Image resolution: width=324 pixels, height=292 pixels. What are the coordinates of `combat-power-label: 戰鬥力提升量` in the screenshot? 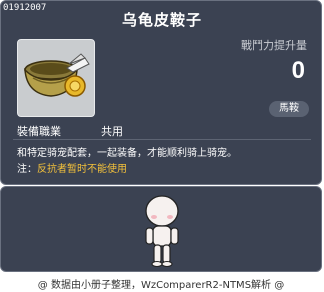 It's located at (274, 45).